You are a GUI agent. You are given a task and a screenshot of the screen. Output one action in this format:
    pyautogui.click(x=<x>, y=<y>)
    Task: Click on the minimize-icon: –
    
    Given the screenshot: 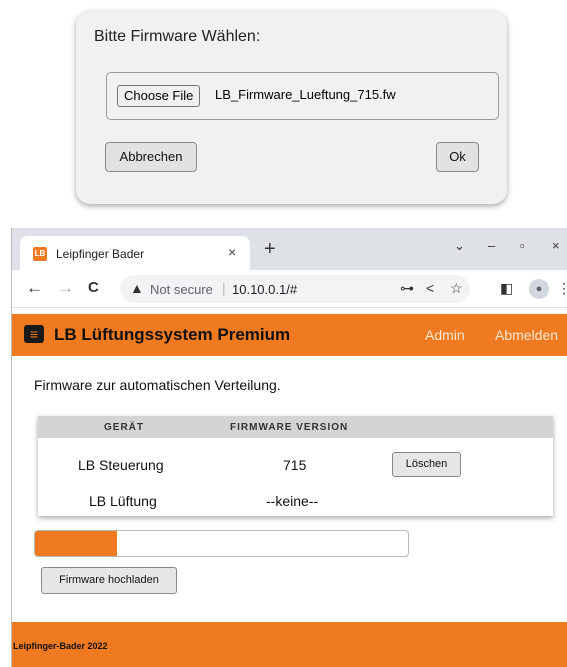 What is the action you would take?
    pyautogui.click(x=491, y=245)
    